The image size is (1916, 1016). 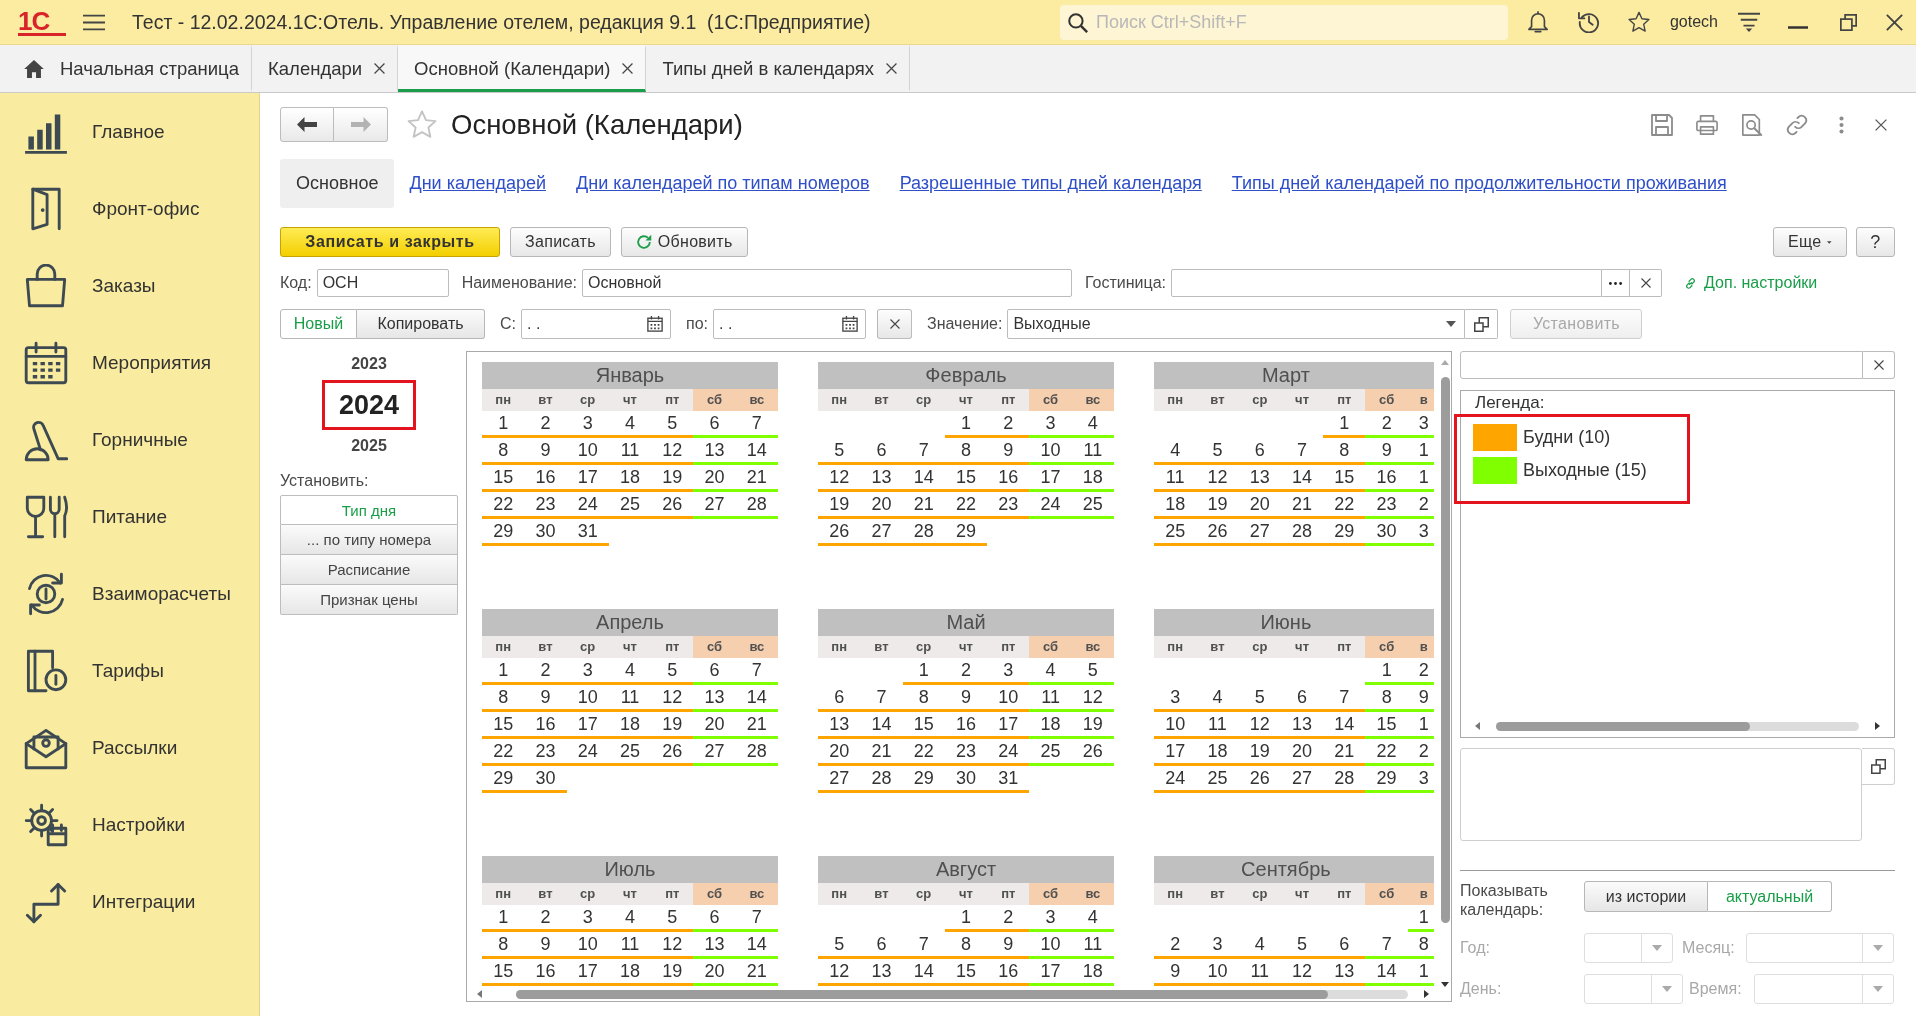 I want to click on sidebar-item: Питание, so click(x=129, y=516).